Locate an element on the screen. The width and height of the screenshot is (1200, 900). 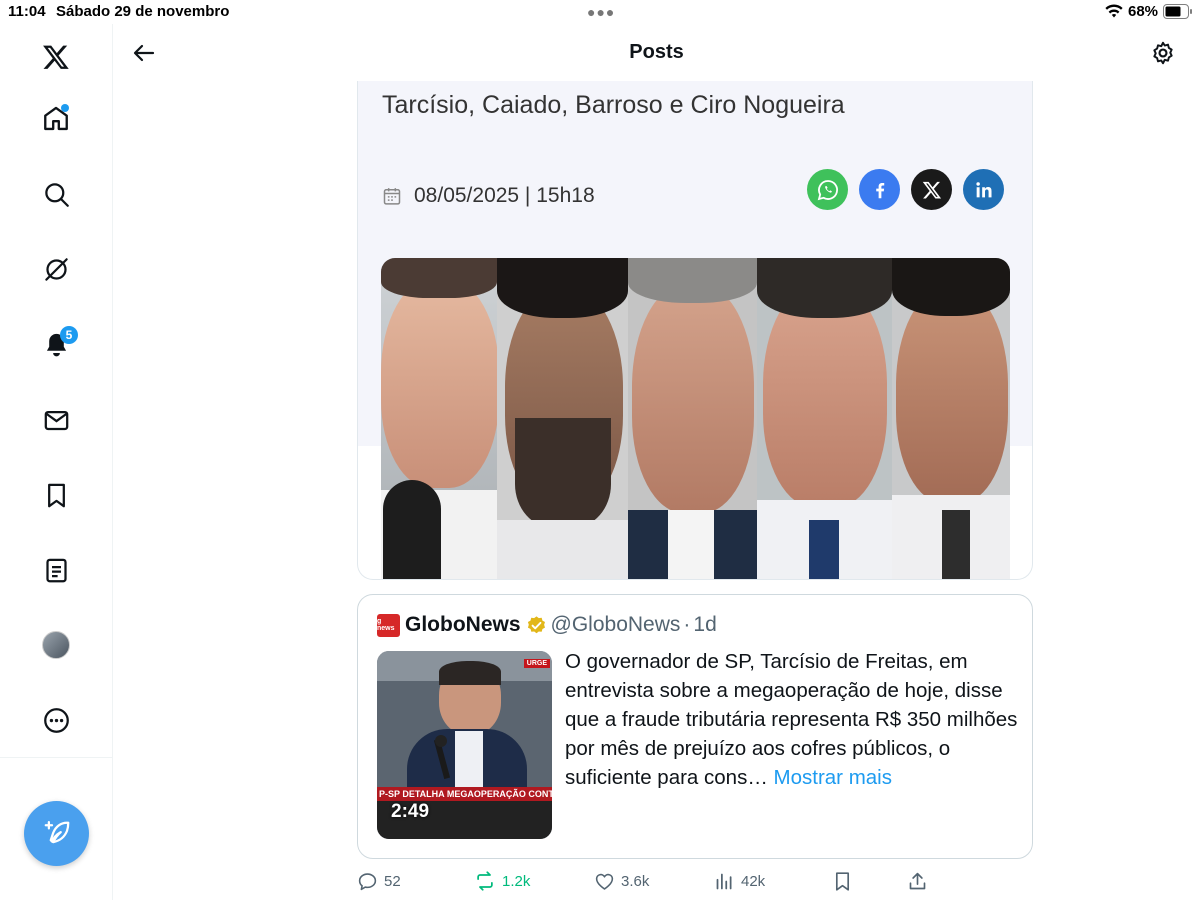
facebook-share-button is located at coordinates (879, 189).